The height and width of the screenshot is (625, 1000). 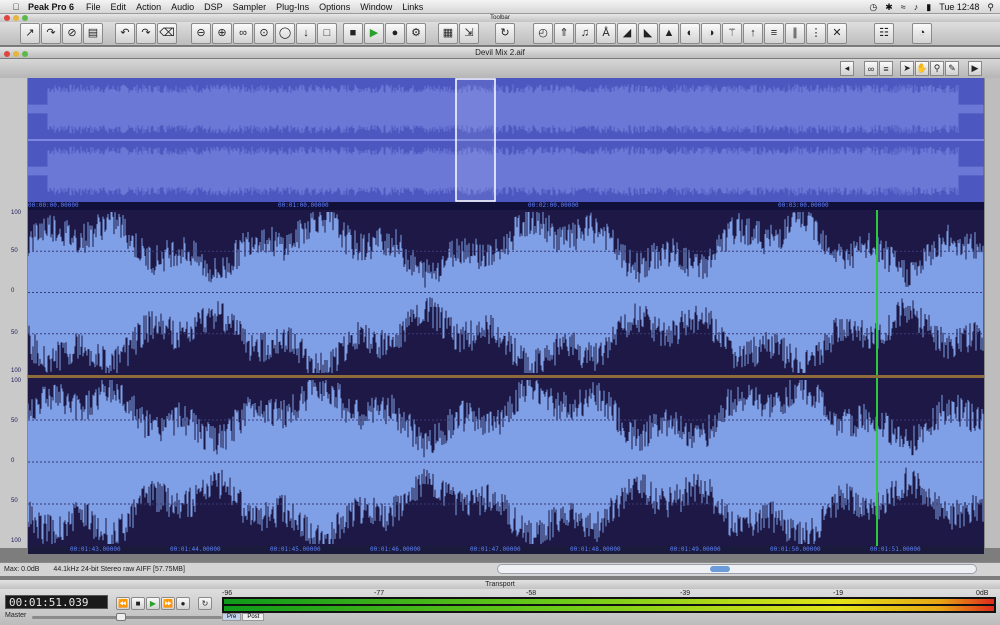 I want to click on crossfade-icon: ✕, so click(x=837, y=33).